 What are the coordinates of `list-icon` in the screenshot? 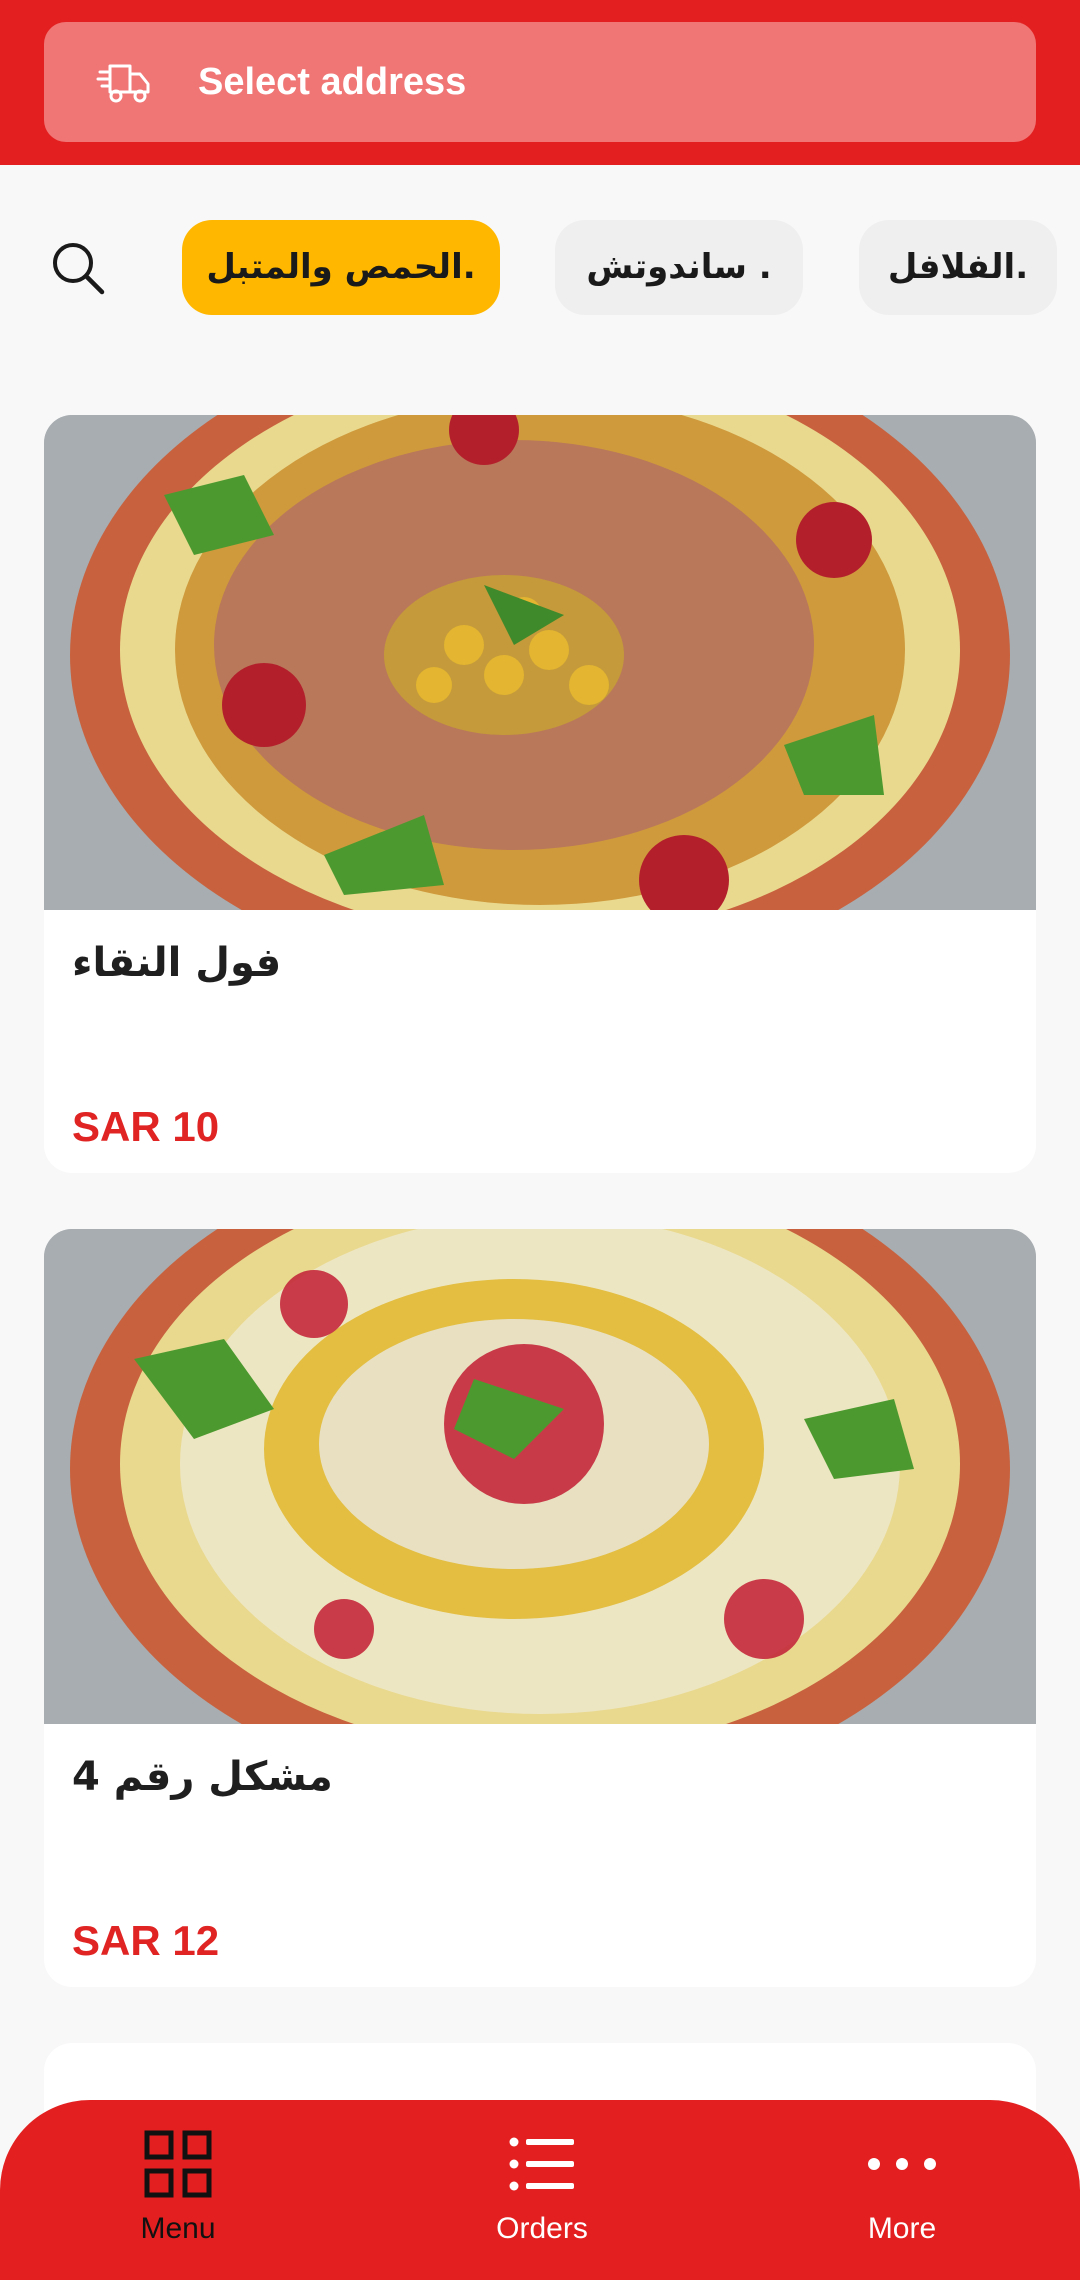 It's located at (541, 2164).